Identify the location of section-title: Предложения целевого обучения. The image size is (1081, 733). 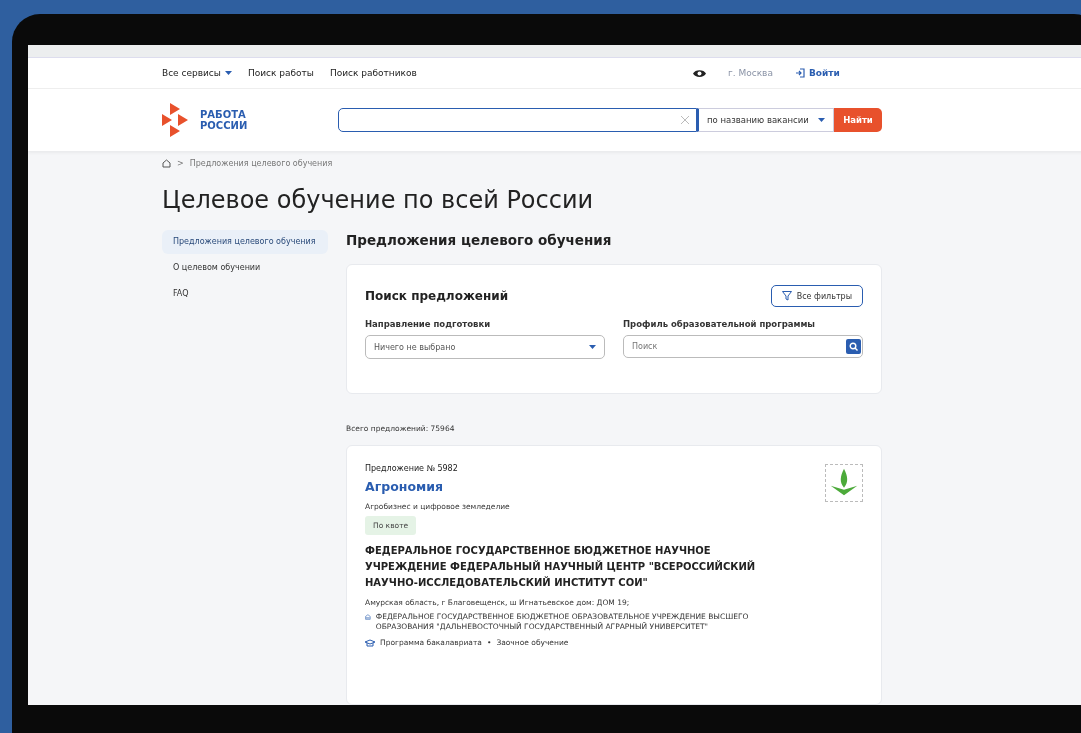
(479, 240).